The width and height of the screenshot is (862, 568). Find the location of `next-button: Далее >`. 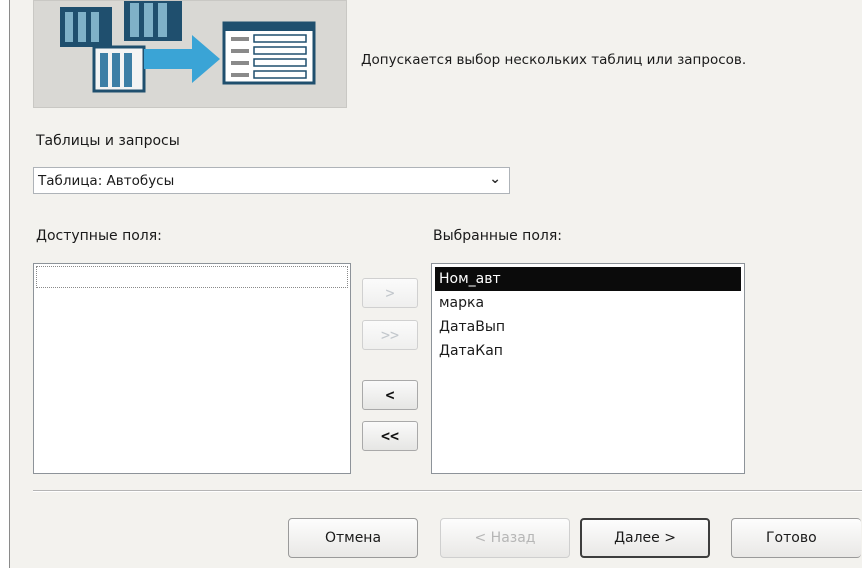

next-button: Далее > is located at coordinates (645, 538).